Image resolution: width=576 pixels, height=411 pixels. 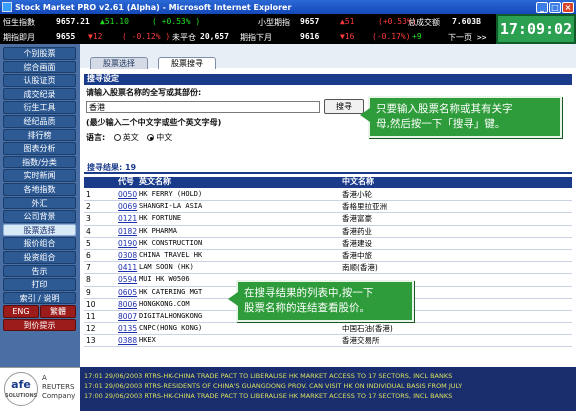 I want to click on table-row: 5 0190 HK CONSTRUCTION 香港建设, so click(x=328, y=244).